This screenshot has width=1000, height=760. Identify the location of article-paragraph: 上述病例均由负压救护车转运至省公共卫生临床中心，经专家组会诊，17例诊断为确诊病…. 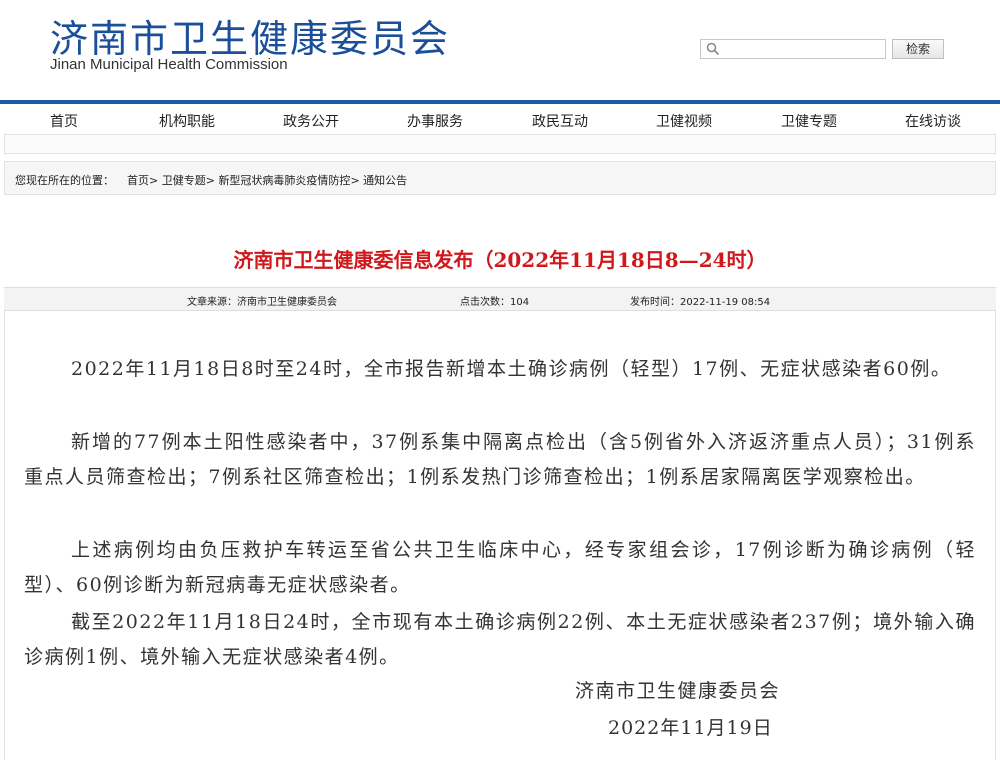
(500, 567).